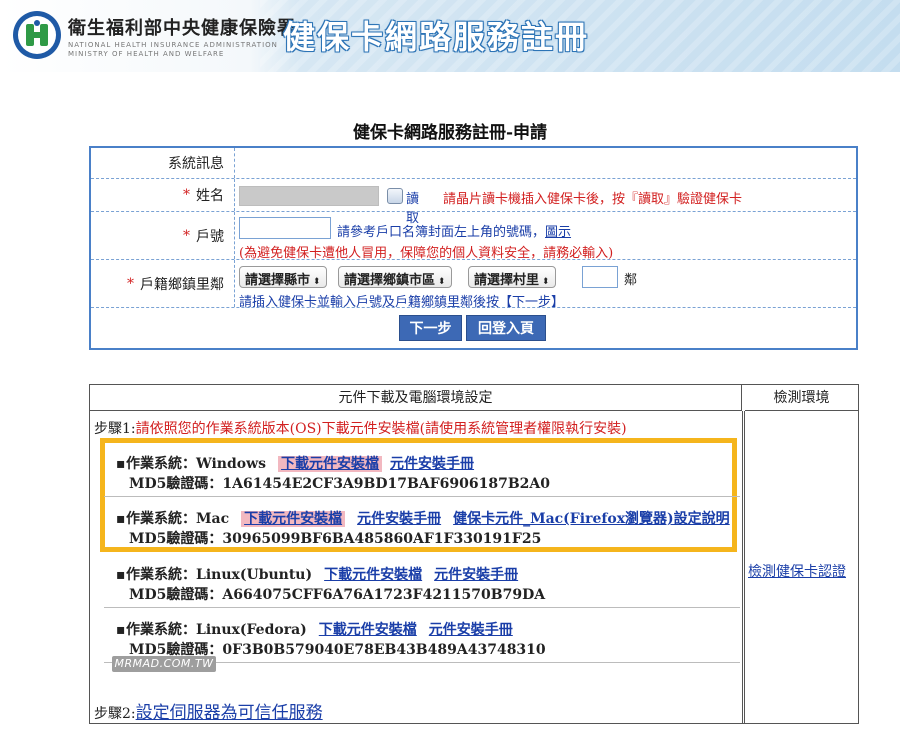 The height and width of the screenshot is (737, 900). Describe the element at coordinates (384, 595) in the screenshot. I see `md5-value: A664075CFF6A76A1723F4211570B79DA` at that location.